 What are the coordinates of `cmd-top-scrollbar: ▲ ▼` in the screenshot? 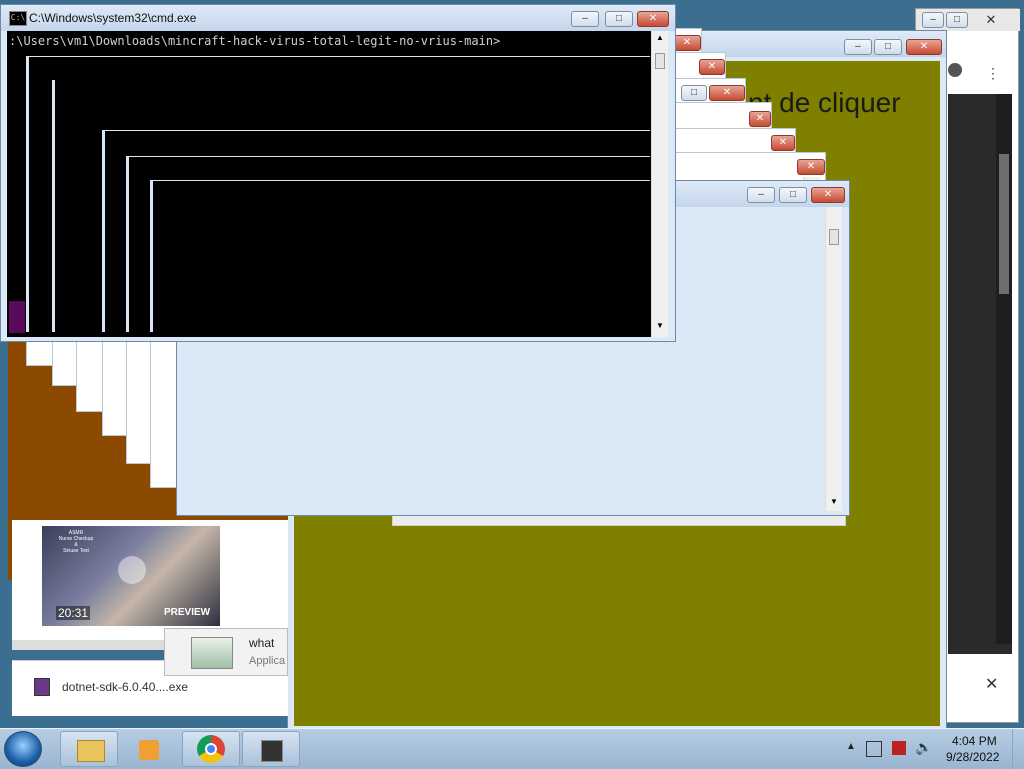 It's located at (659, 184).